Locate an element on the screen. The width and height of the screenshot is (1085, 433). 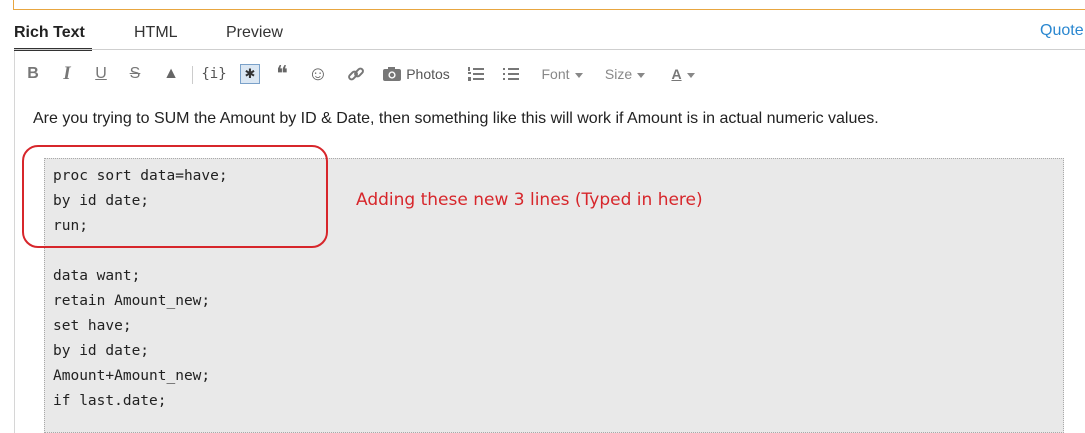
code-line: data want; is located at coordinates (97, 276).